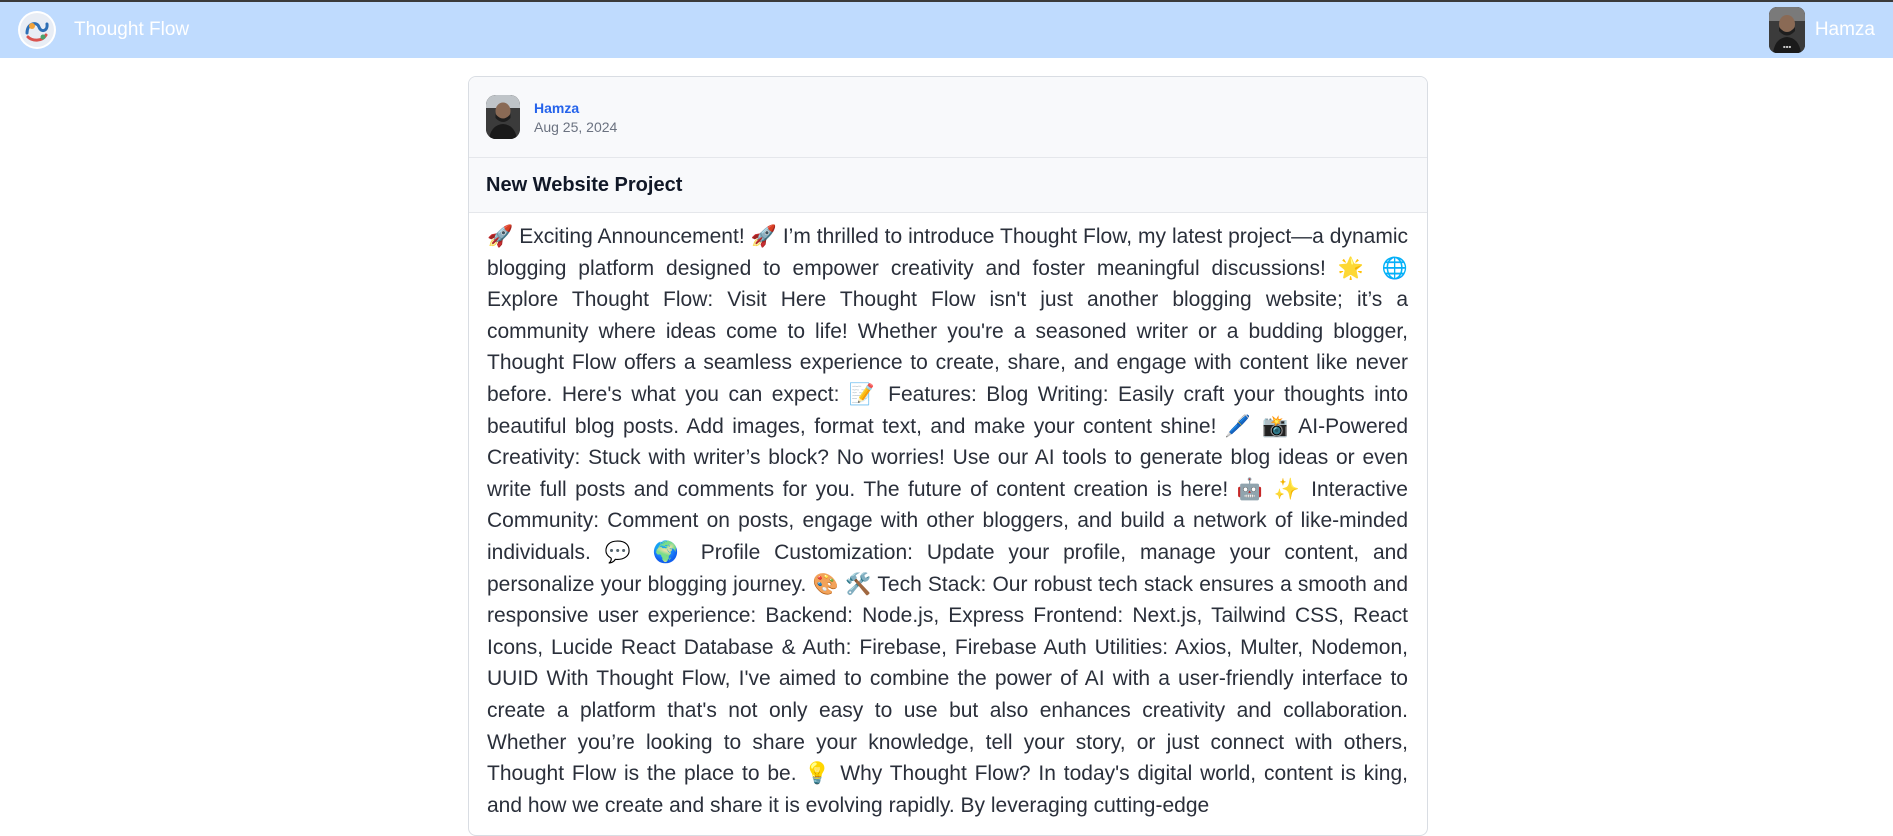  What do you see at coordinates (37, 30) in the screenshot?
I see `thought-flow-logo-icon` at bounding box center [37, 30].